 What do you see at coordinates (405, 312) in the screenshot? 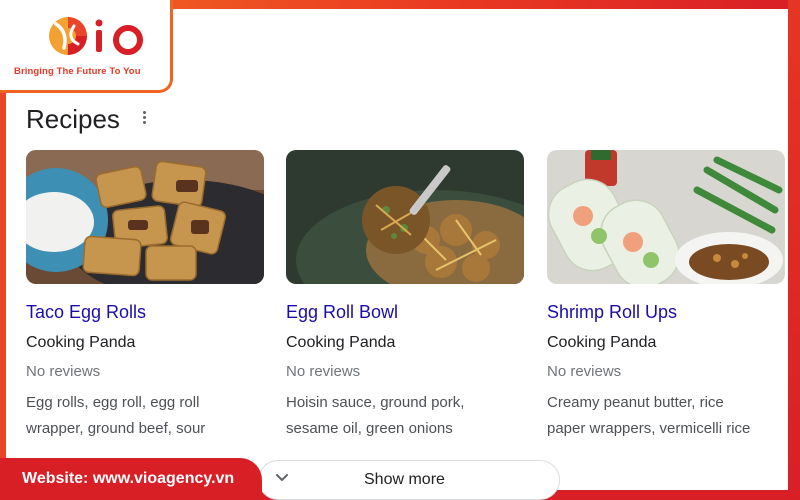
I see `recipe-title-link: Egg Roll Bowl` at bounding box center [405, 312].